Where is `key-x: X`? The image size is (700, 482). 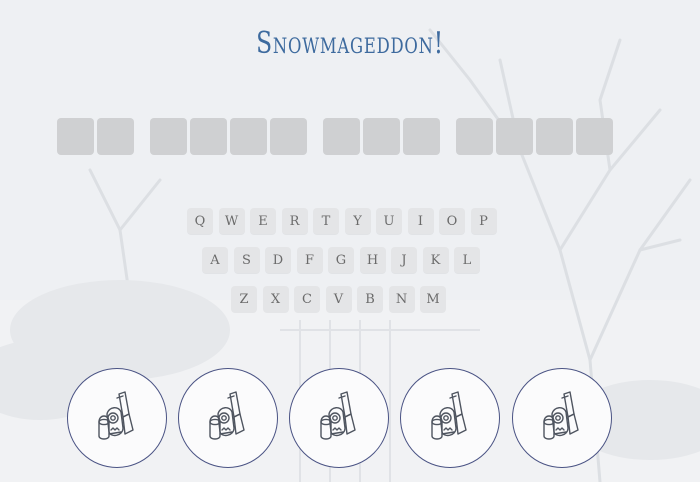 key-x: X is located at coordinates (275, 299).